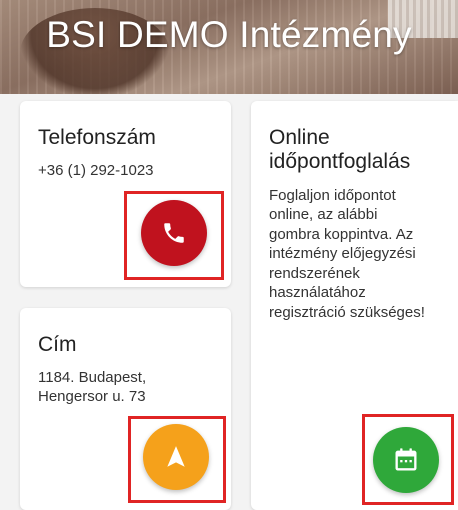 The image size is (458, 510). I want to click on booking-description-line: regisztráció szükséges!, so click(347, 312).